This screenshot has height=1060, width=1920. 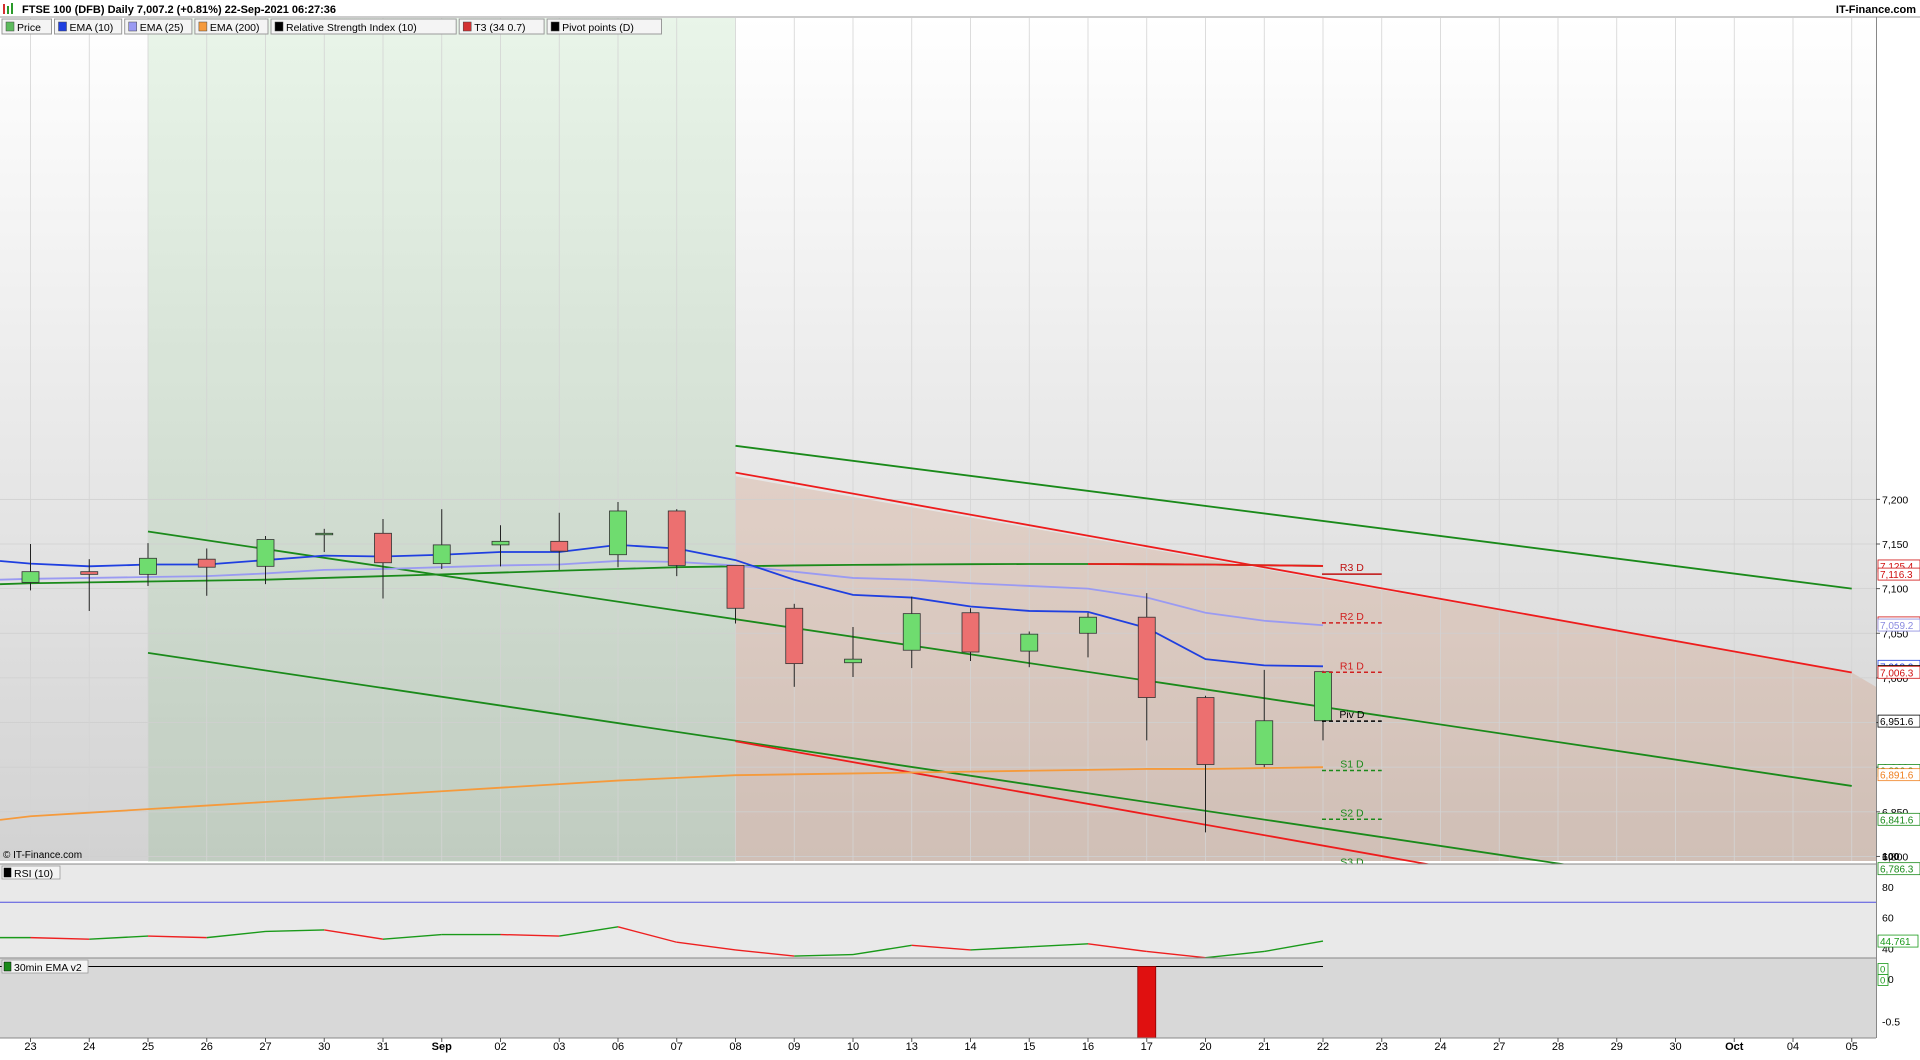 What do you see at coordinates (912, 1047) in the screenshot?
I see `x-tick-label: 13` at bounding box center [912, 1047].